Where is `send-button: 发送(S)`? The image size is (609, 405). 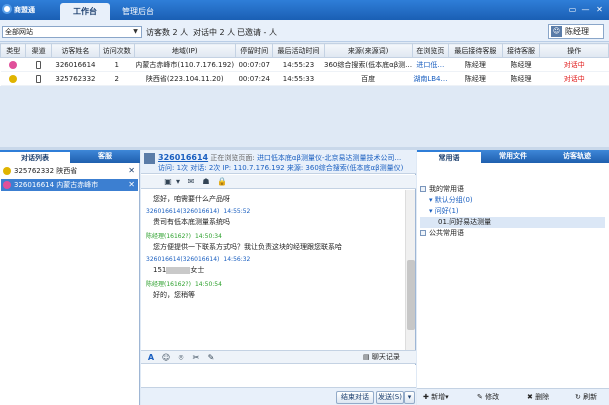
send-button: 发送(S) is located at coordinates (390, 397).